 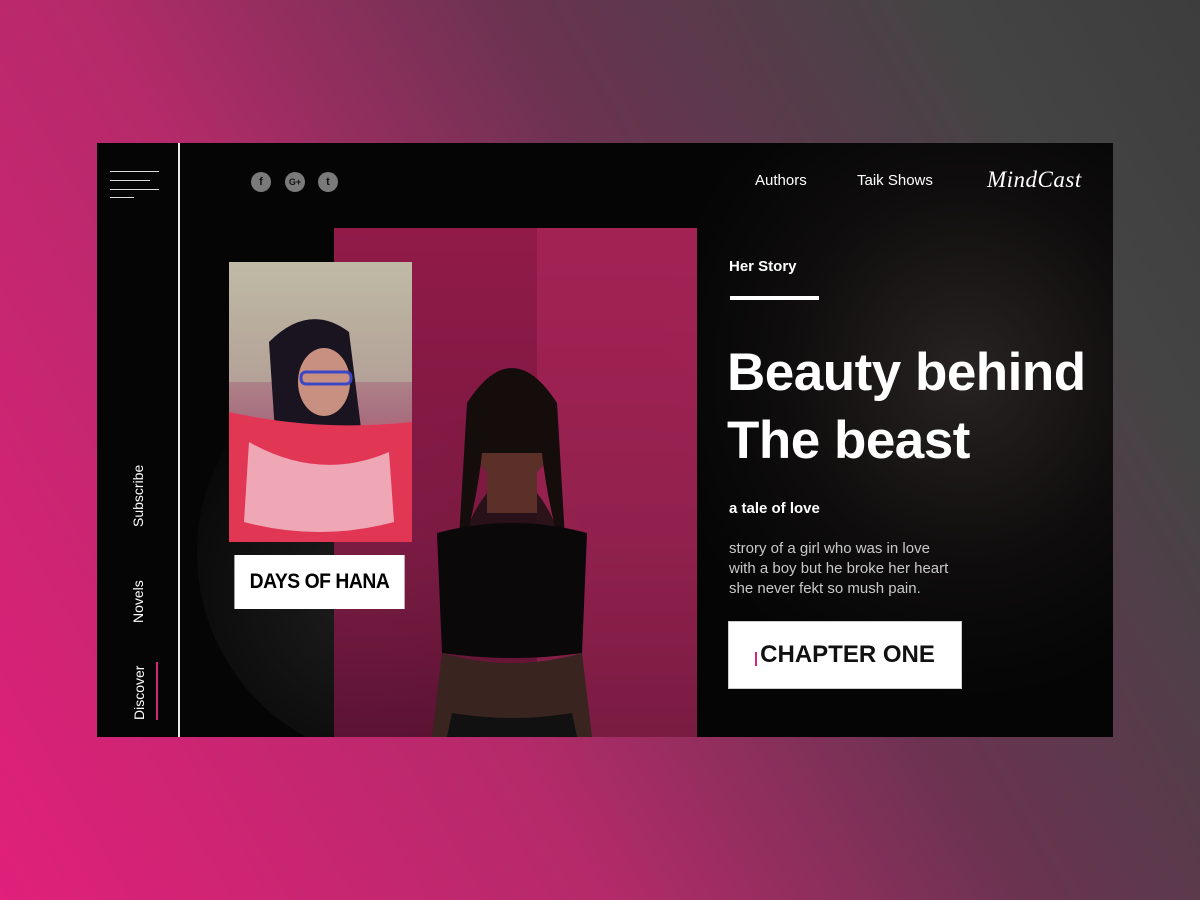 I want to click on active-indicator, so click(x=157, y=691).